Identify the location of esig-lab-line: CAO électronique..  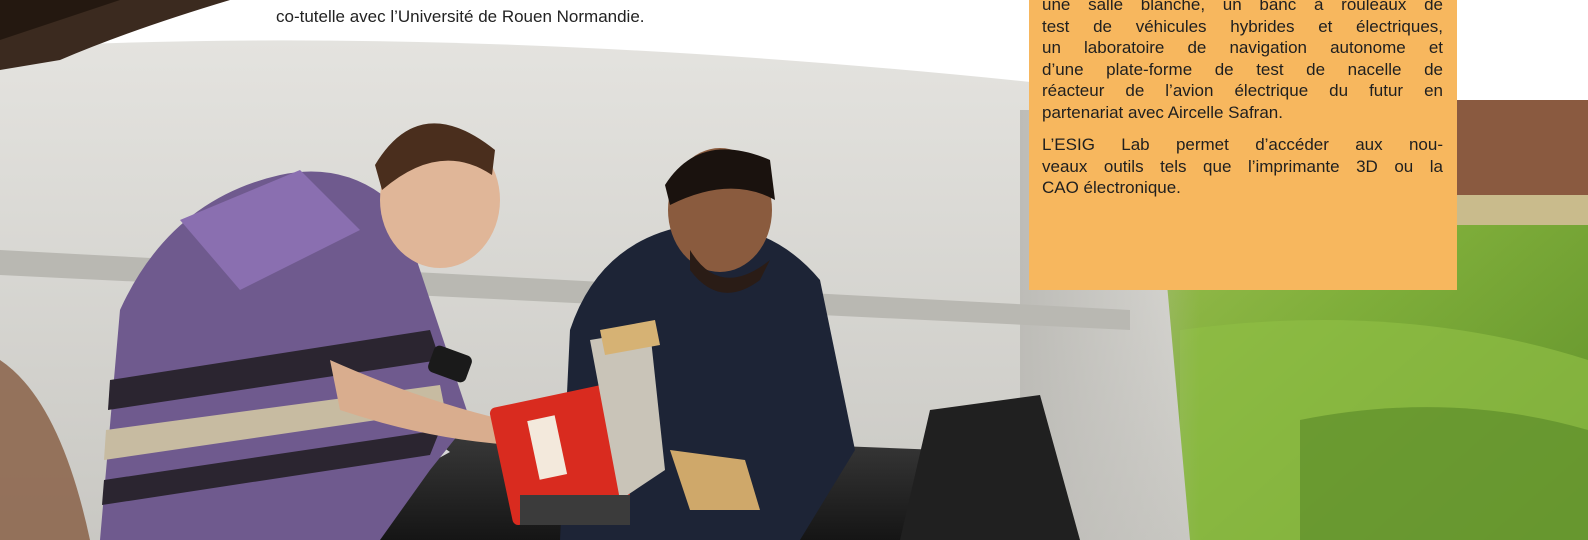
(1111, 187).